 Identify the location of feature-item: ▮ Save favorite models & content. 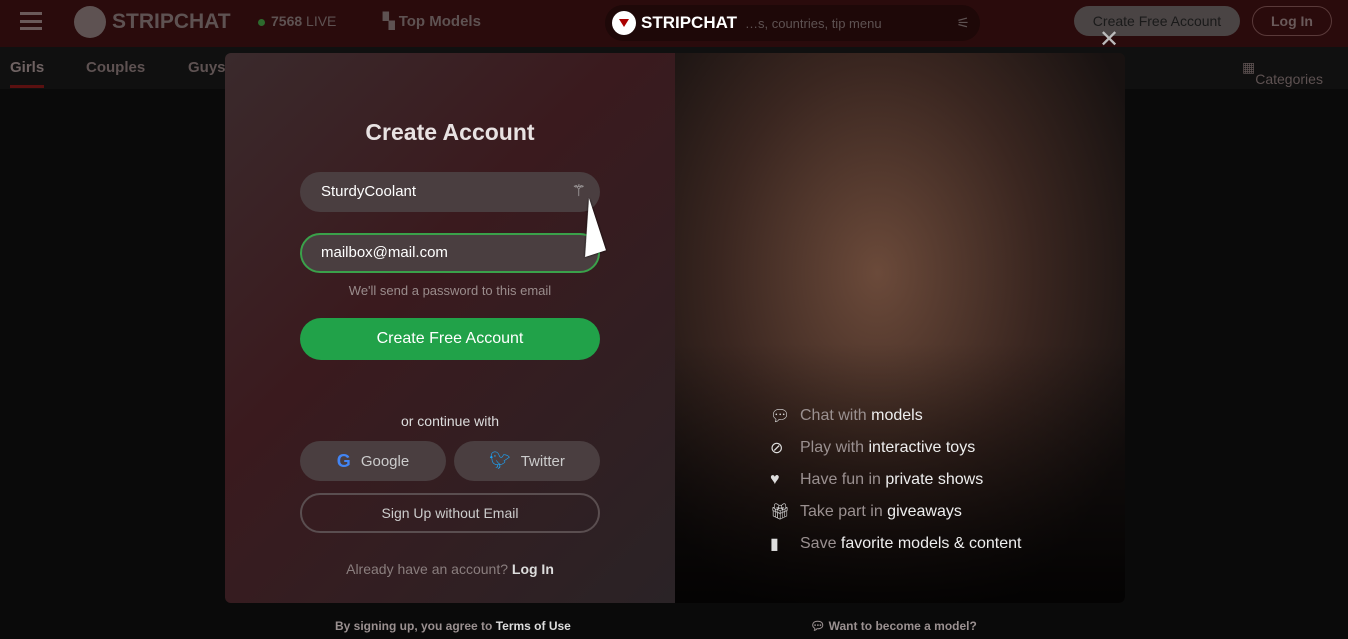
(895, 544).